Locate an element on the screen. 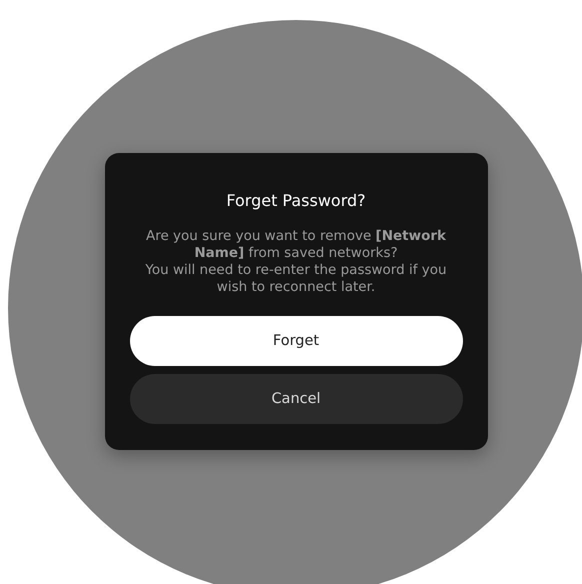 The width and height of the screenshot is (582, 584). cancel-button: Cancel is located at coordinates (296, 399).